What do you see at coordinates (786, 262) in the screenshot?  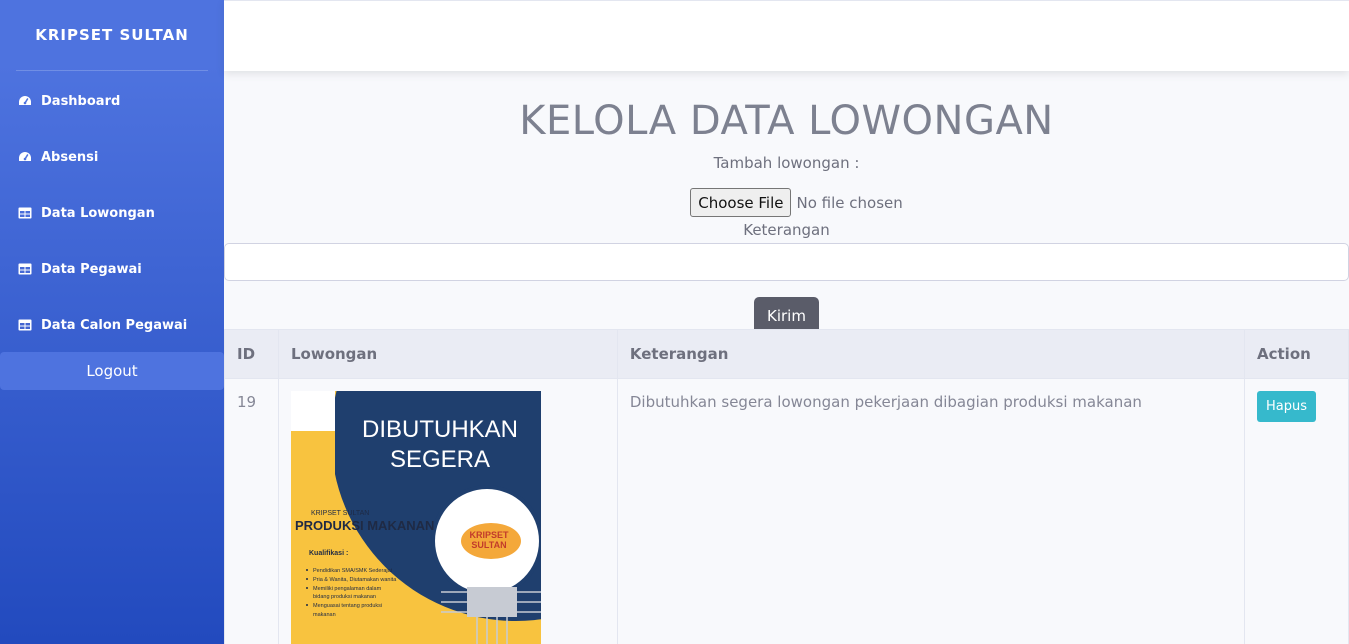 I see `keterangan-input` at bounding box center [786, 262].